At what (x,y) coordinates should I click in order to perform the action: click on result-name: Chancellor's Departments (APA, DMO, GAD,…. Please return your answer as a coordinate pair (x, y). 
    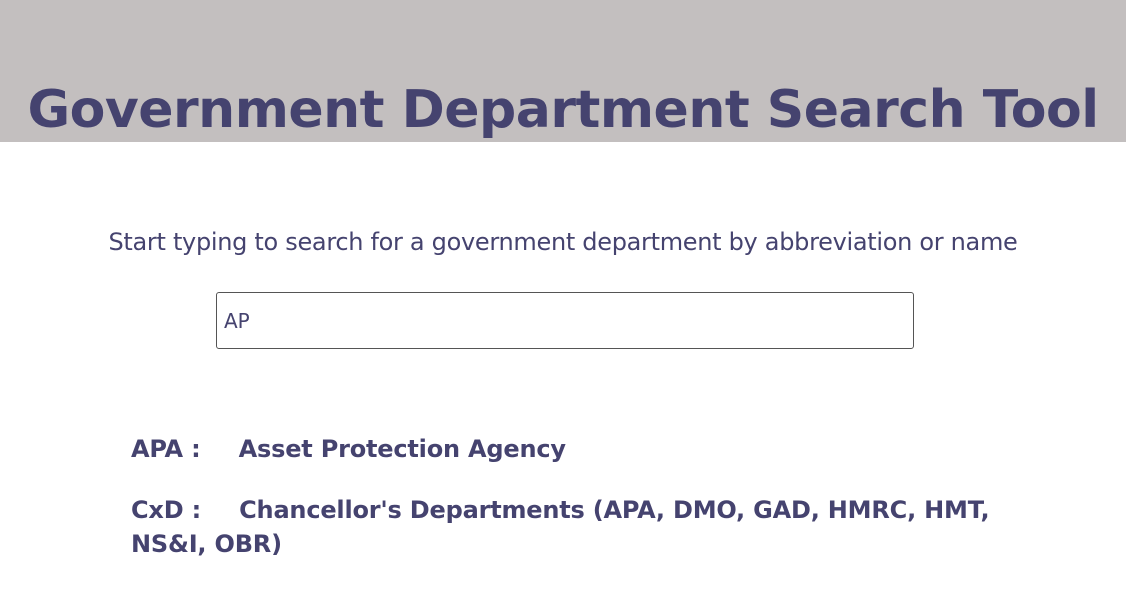
    Looking at the image, I should click on (560, 527).